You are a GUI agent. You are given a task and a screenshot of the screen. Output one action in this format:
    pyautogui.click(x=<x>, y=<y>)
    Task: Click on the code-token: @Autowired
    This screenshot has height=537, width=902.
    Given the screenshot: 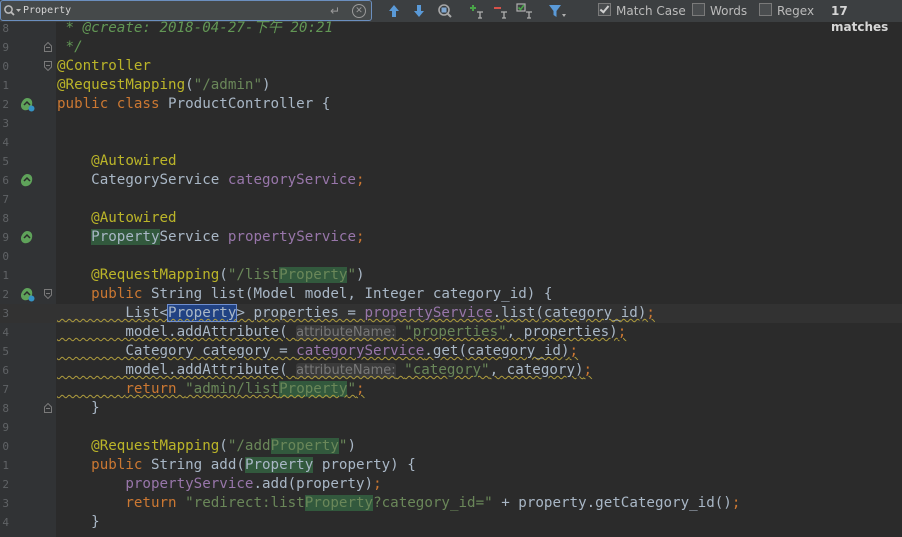 What is the action you would take?
    pyautogui.click(x=134, y=161)
    